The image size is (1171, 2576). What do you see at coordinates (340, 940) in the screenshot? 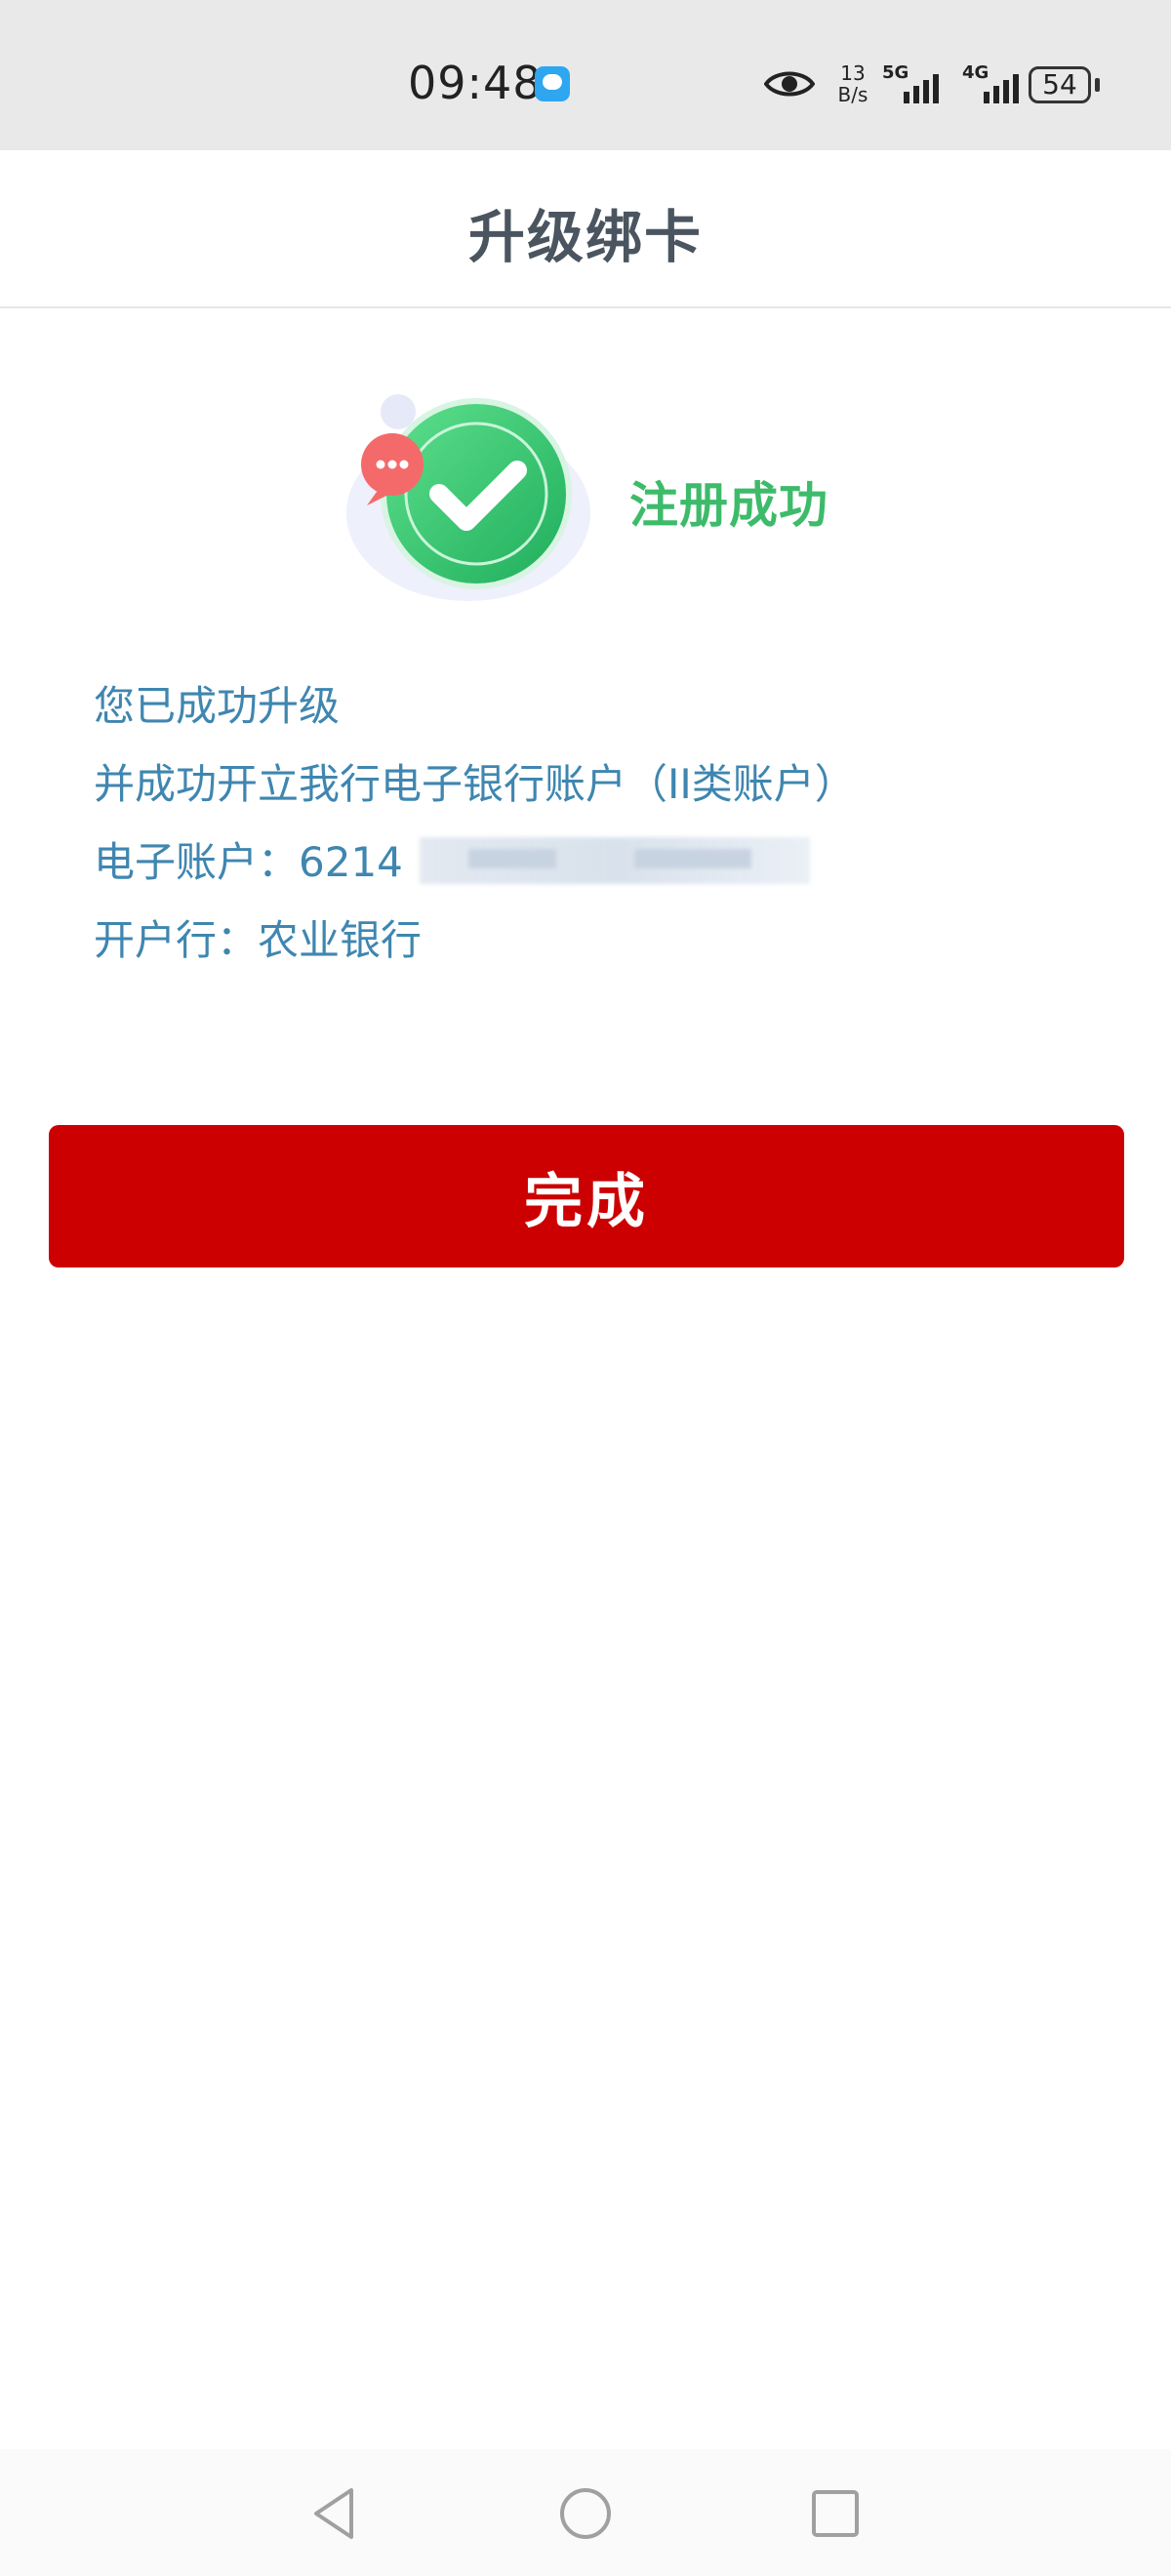
I see `bank-name: 农业银行` at bounding box center [340, 940].